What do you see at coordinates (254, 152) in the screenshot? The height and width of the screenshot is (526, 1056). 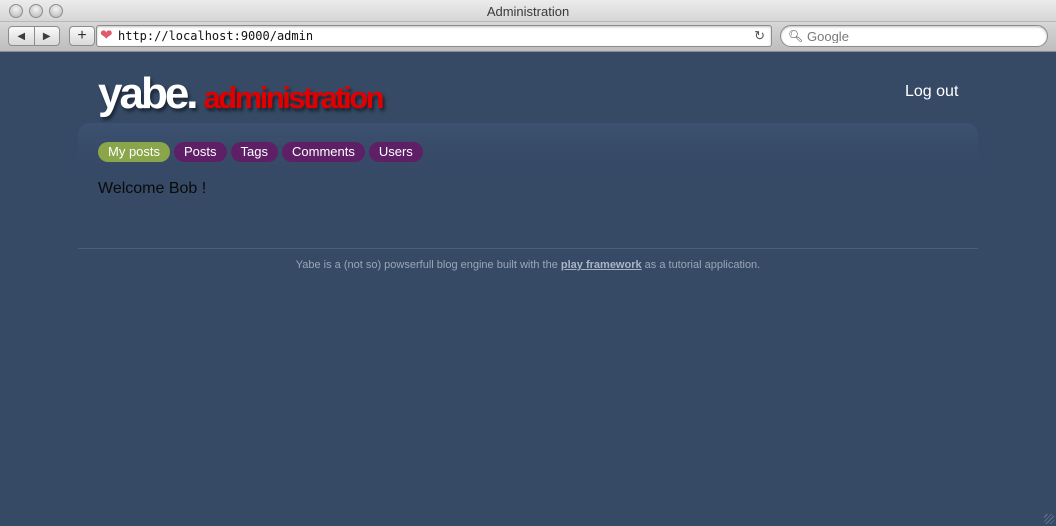 I see `tab-tags: Tags` at bounding box center [254, 152].